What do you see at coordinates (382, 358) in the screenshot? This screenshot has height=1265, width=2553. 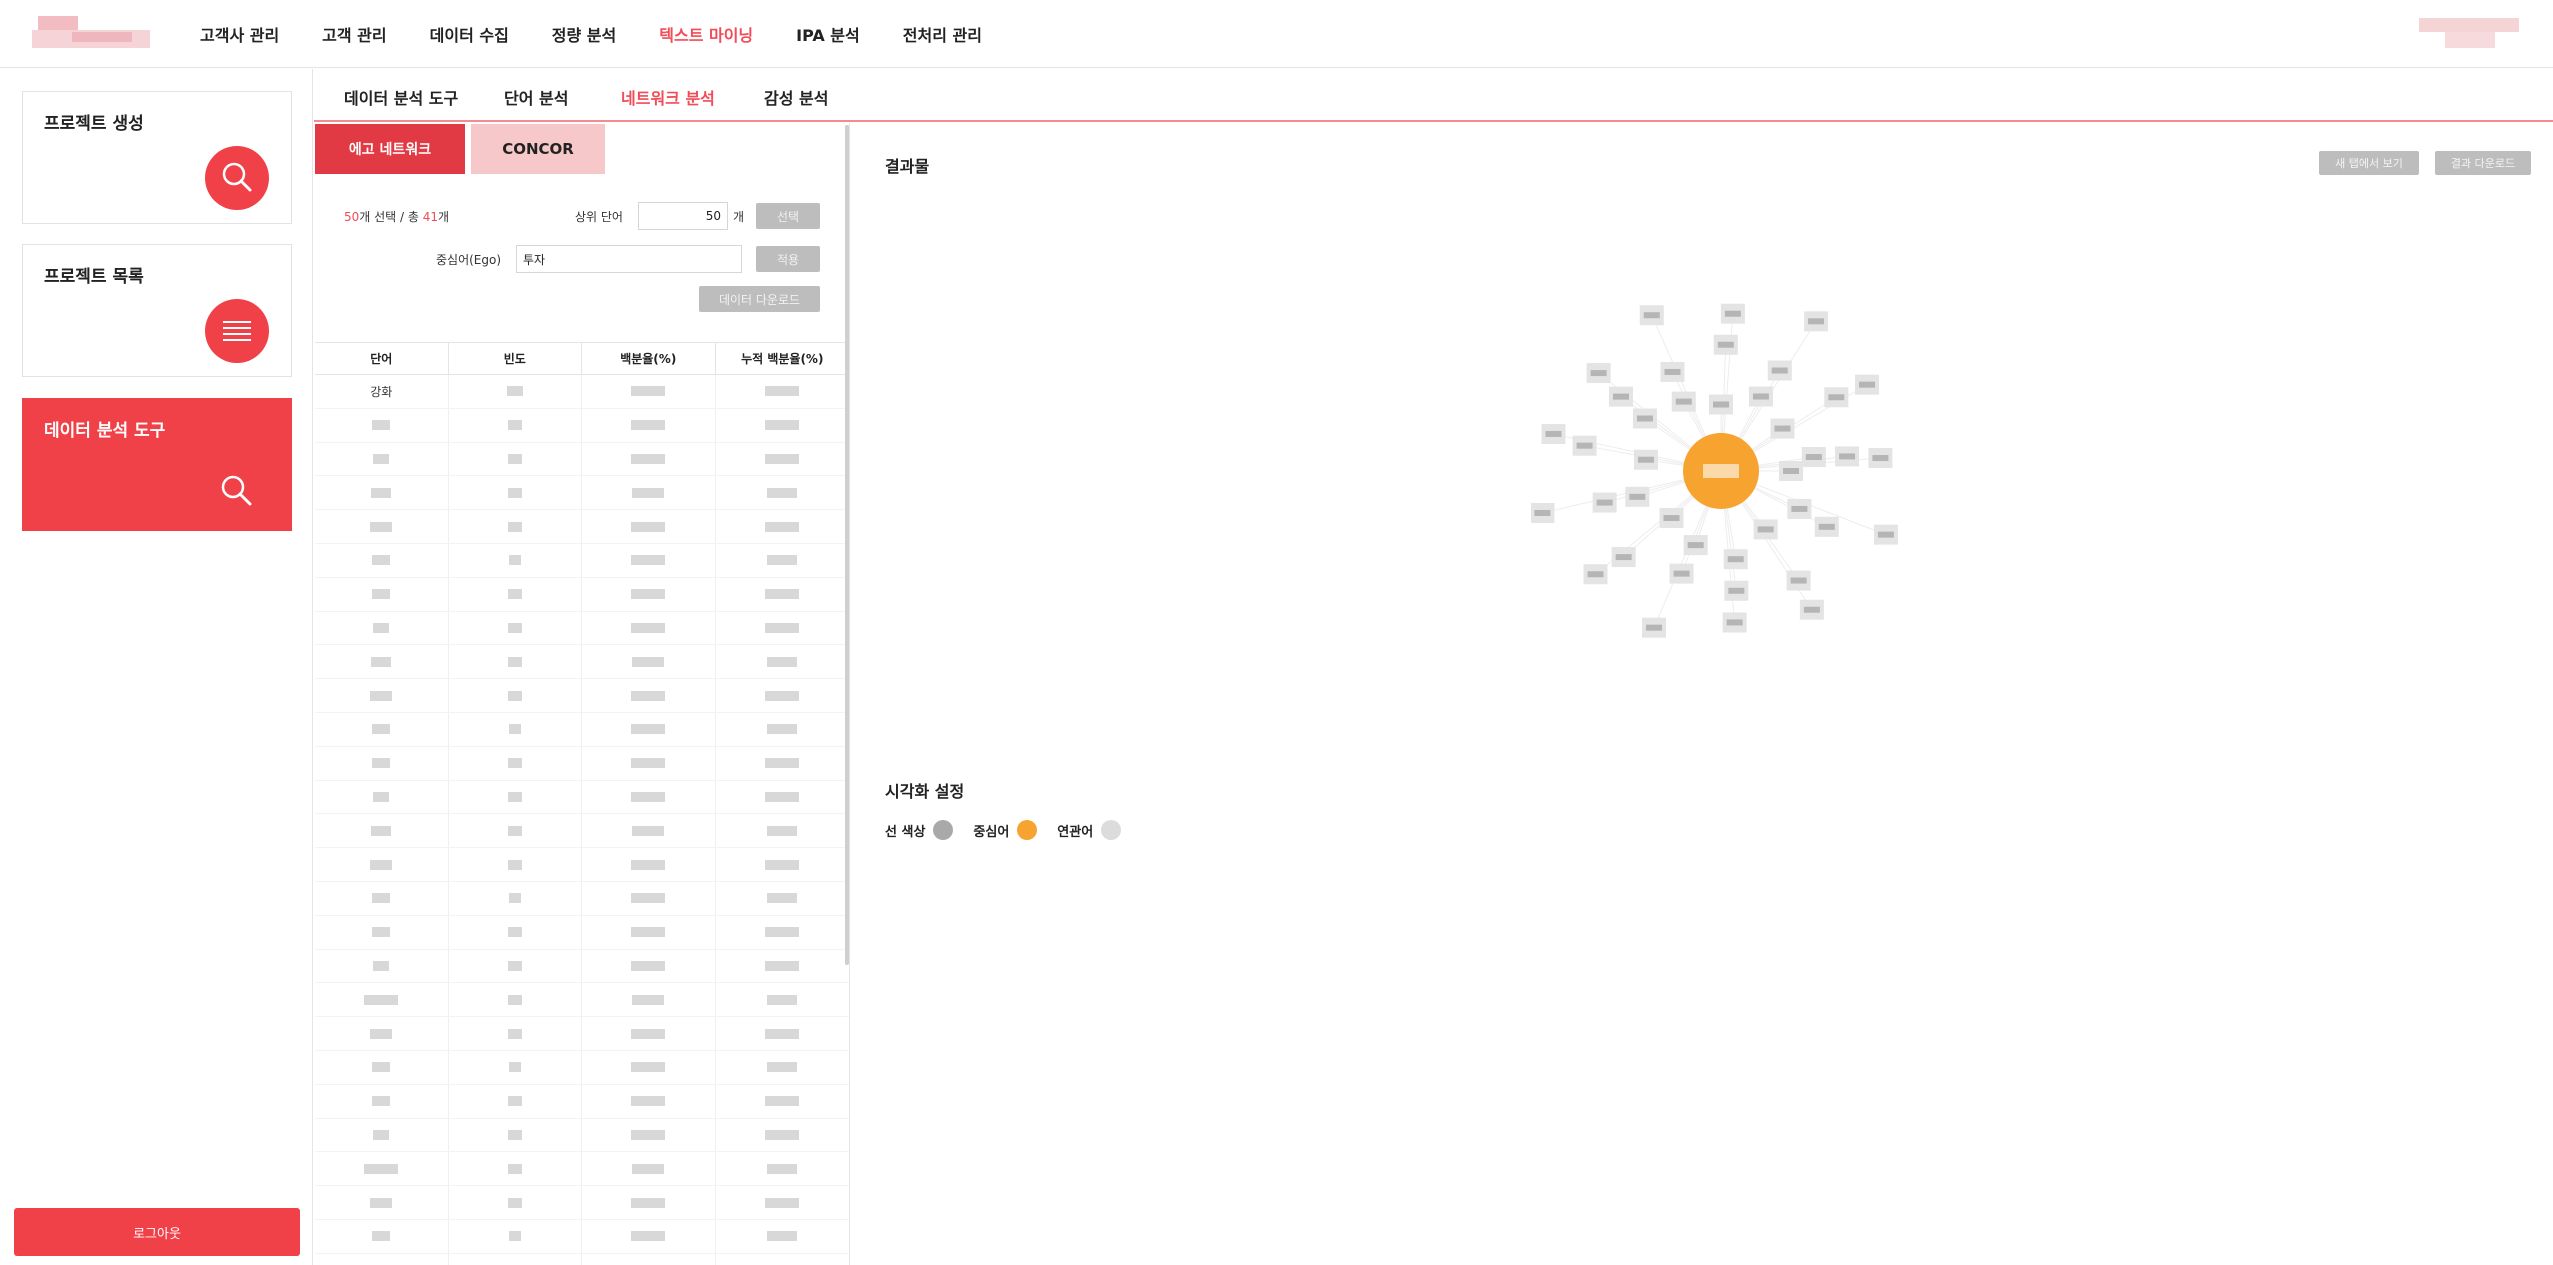 I see `col-word: 단어` at bounding box center [382, 358].